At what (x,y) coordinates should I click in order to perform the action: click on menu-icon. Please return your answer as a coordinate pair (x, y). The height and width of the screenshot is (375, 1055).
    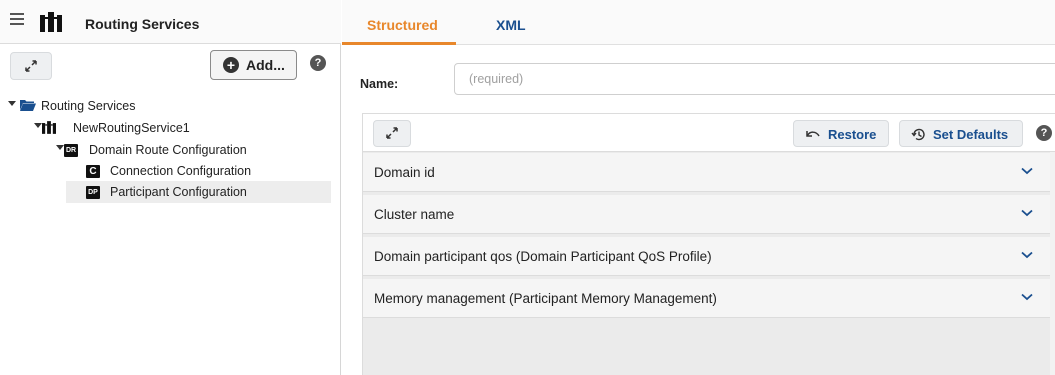
    Looking at the image, I should click on (17, 20).